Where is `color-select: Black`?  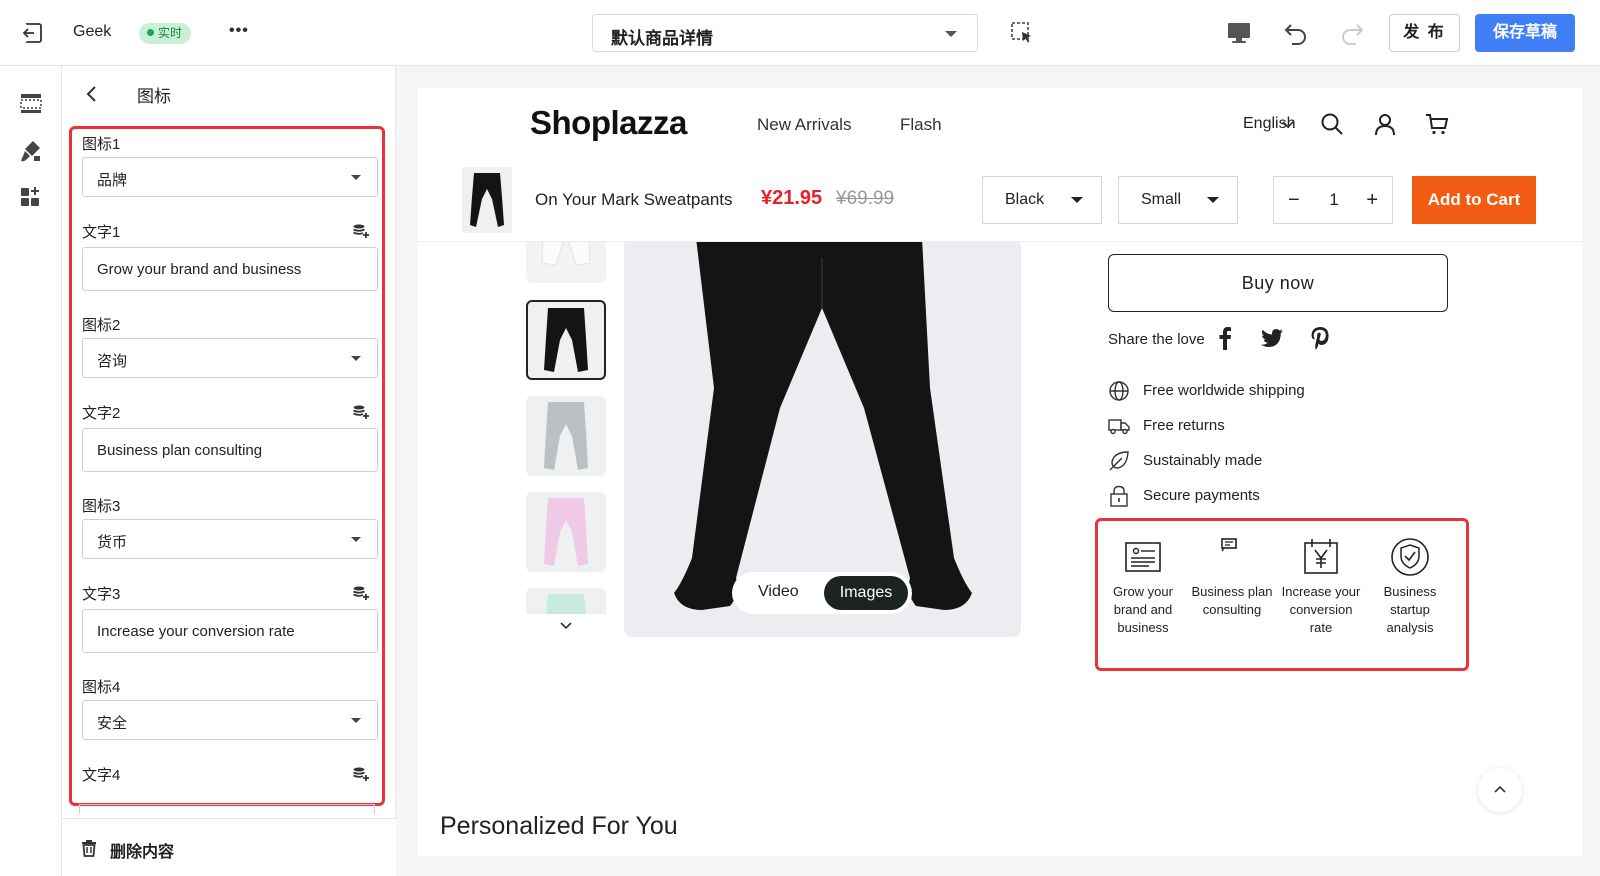
color-select: Black is located at coordinates (1042, 200).